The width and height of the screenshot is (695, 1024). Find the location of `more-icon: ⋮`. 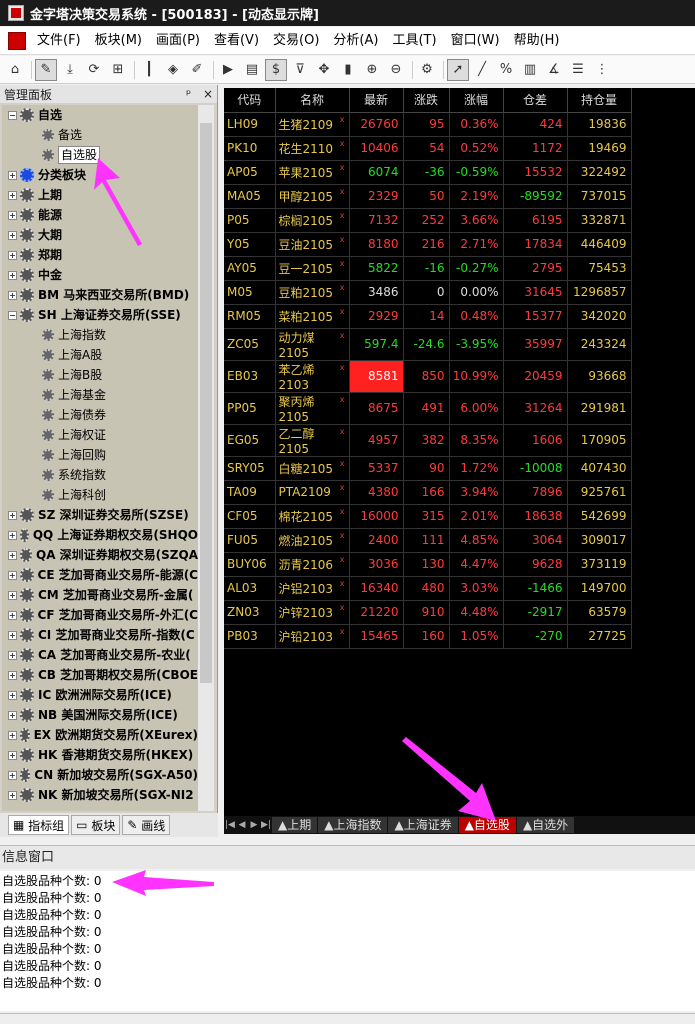

more-icon: ⋮ is located at coordinates (602, 70).